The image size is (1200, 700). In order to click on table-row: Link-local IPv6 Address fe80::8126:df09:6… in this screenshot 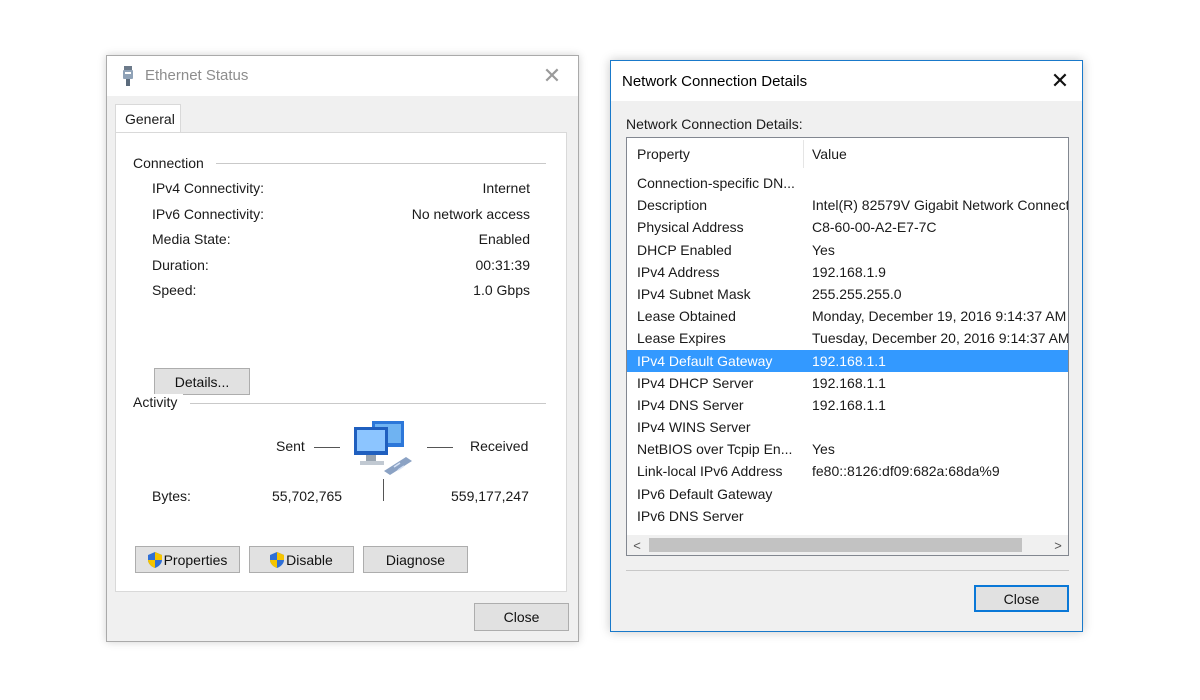, I will do `click(847, 471)`.